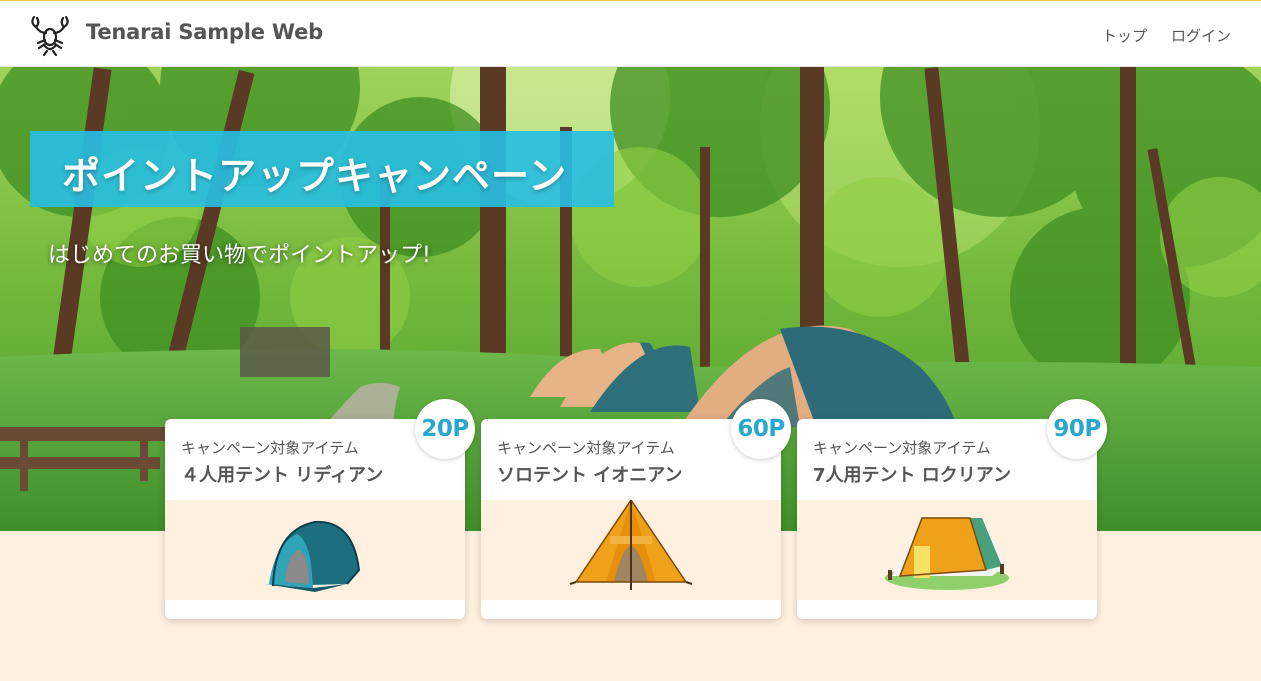 This screenshot has width=1261, height=681. I want to click on main-nav: トップ ログイン, so click(1166, 35).